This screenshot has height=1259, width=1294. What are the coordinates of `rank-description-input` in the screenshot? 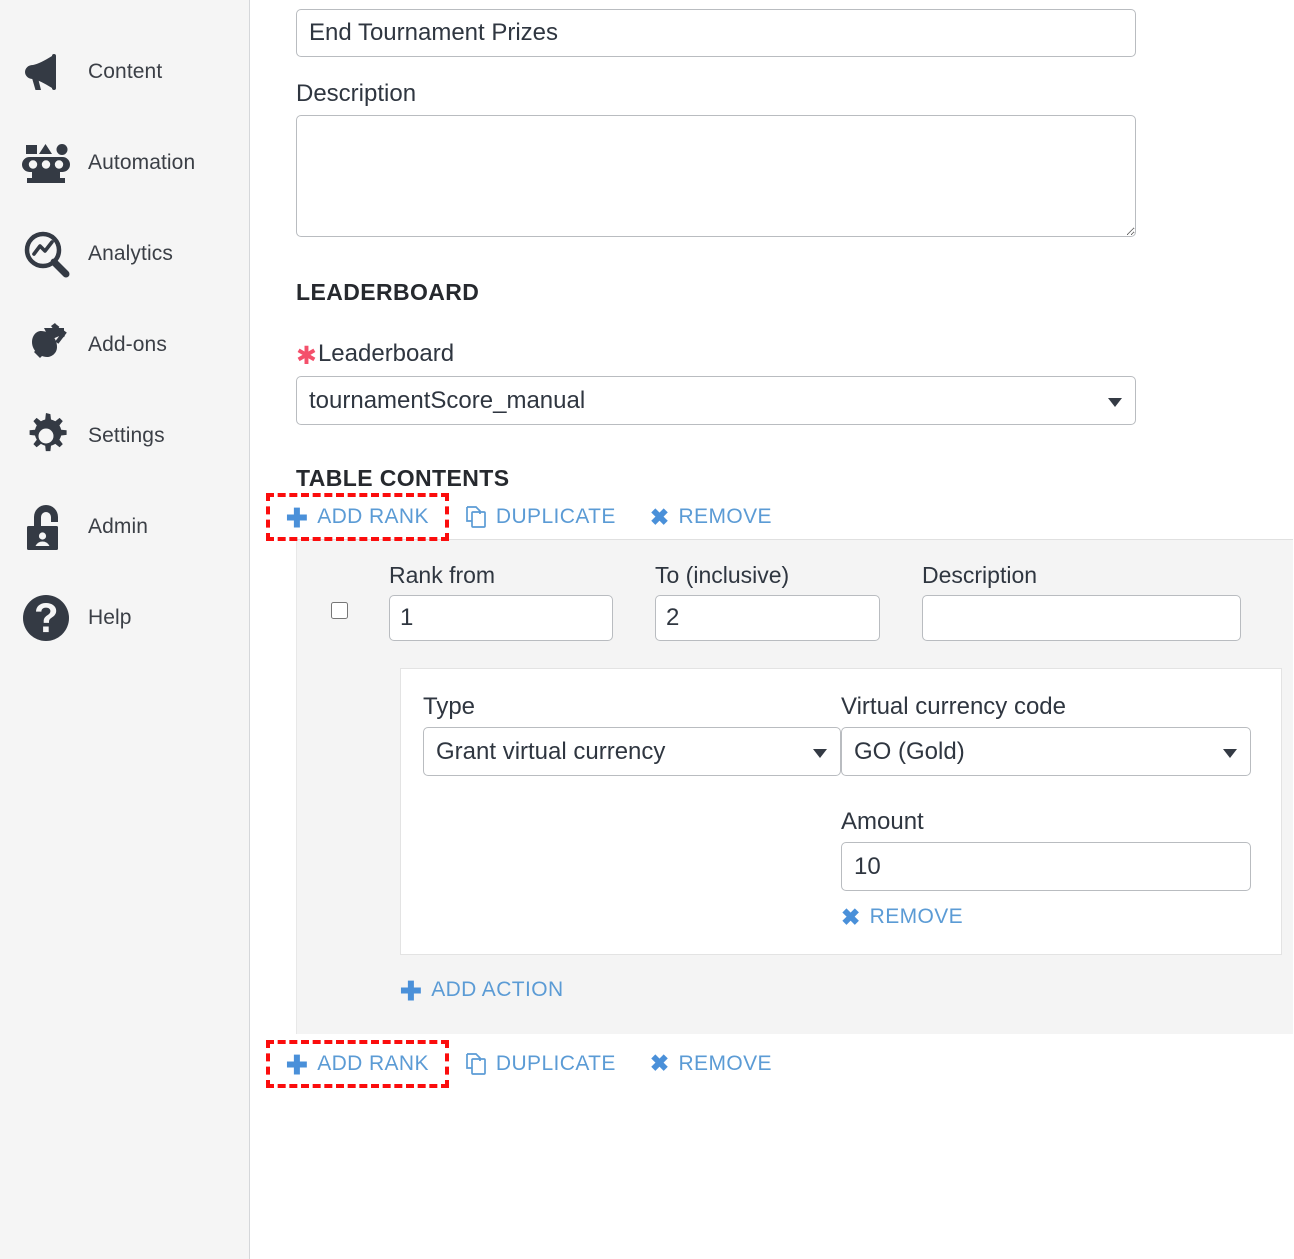 It's located at (1081, 618).